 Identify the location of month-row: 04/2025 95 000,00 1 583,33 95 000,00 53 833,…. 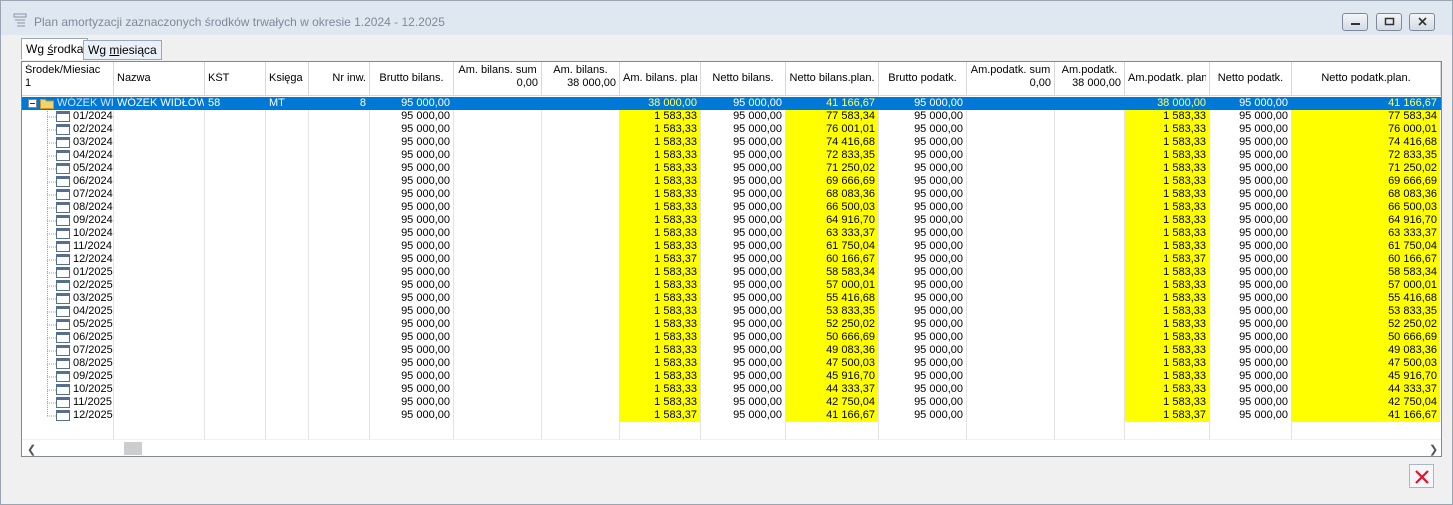
(731, 311).